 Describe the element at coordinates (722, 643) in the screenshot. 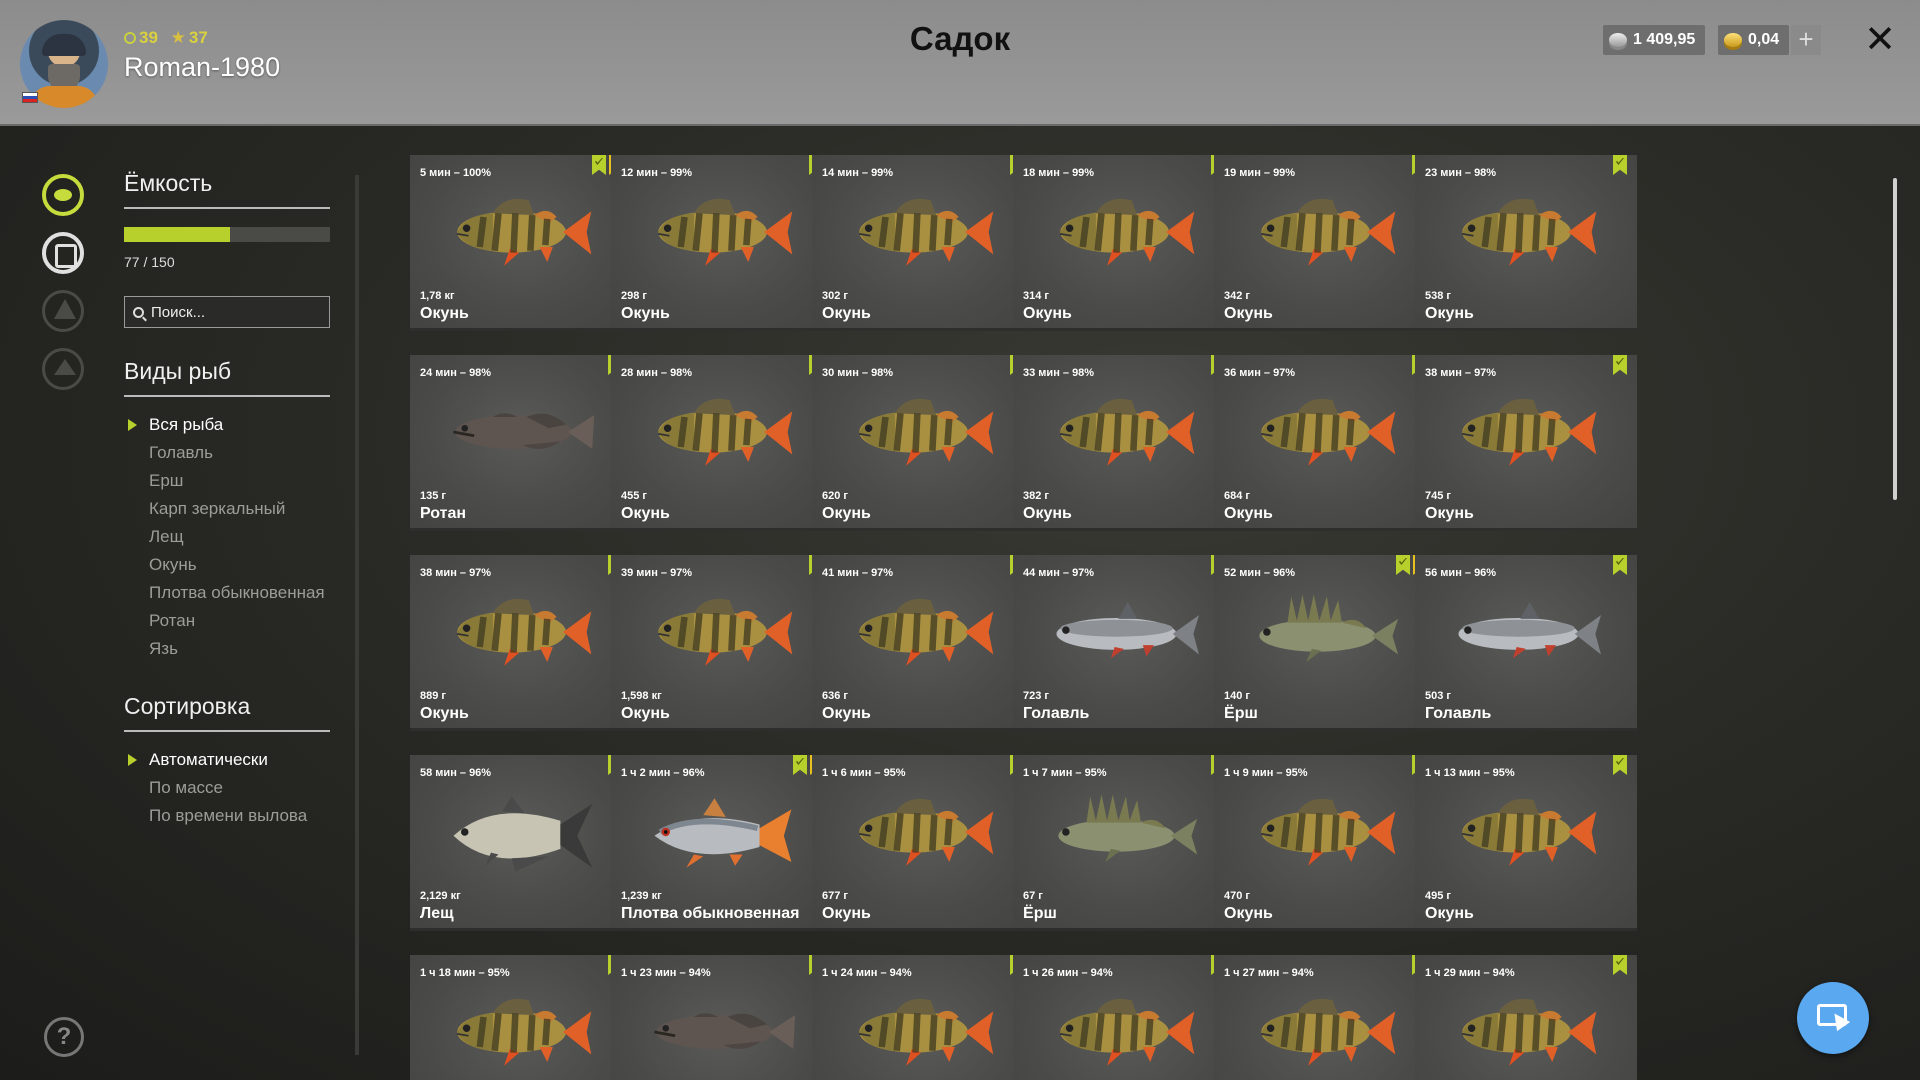

I see `catch-card: 39 мин – 97% 1,598 кг Окунь` at that location.